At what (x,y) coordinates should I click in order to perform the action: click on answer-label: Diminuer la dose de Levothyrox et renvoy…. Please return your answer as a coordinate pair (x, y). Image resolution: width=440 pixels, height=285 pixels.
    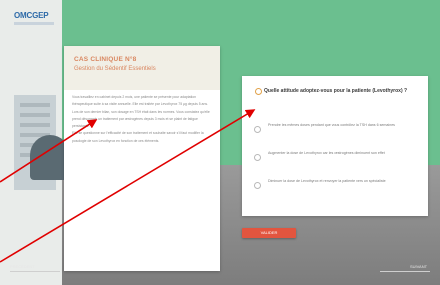
    Looking at the image, I should click on (327, 181).